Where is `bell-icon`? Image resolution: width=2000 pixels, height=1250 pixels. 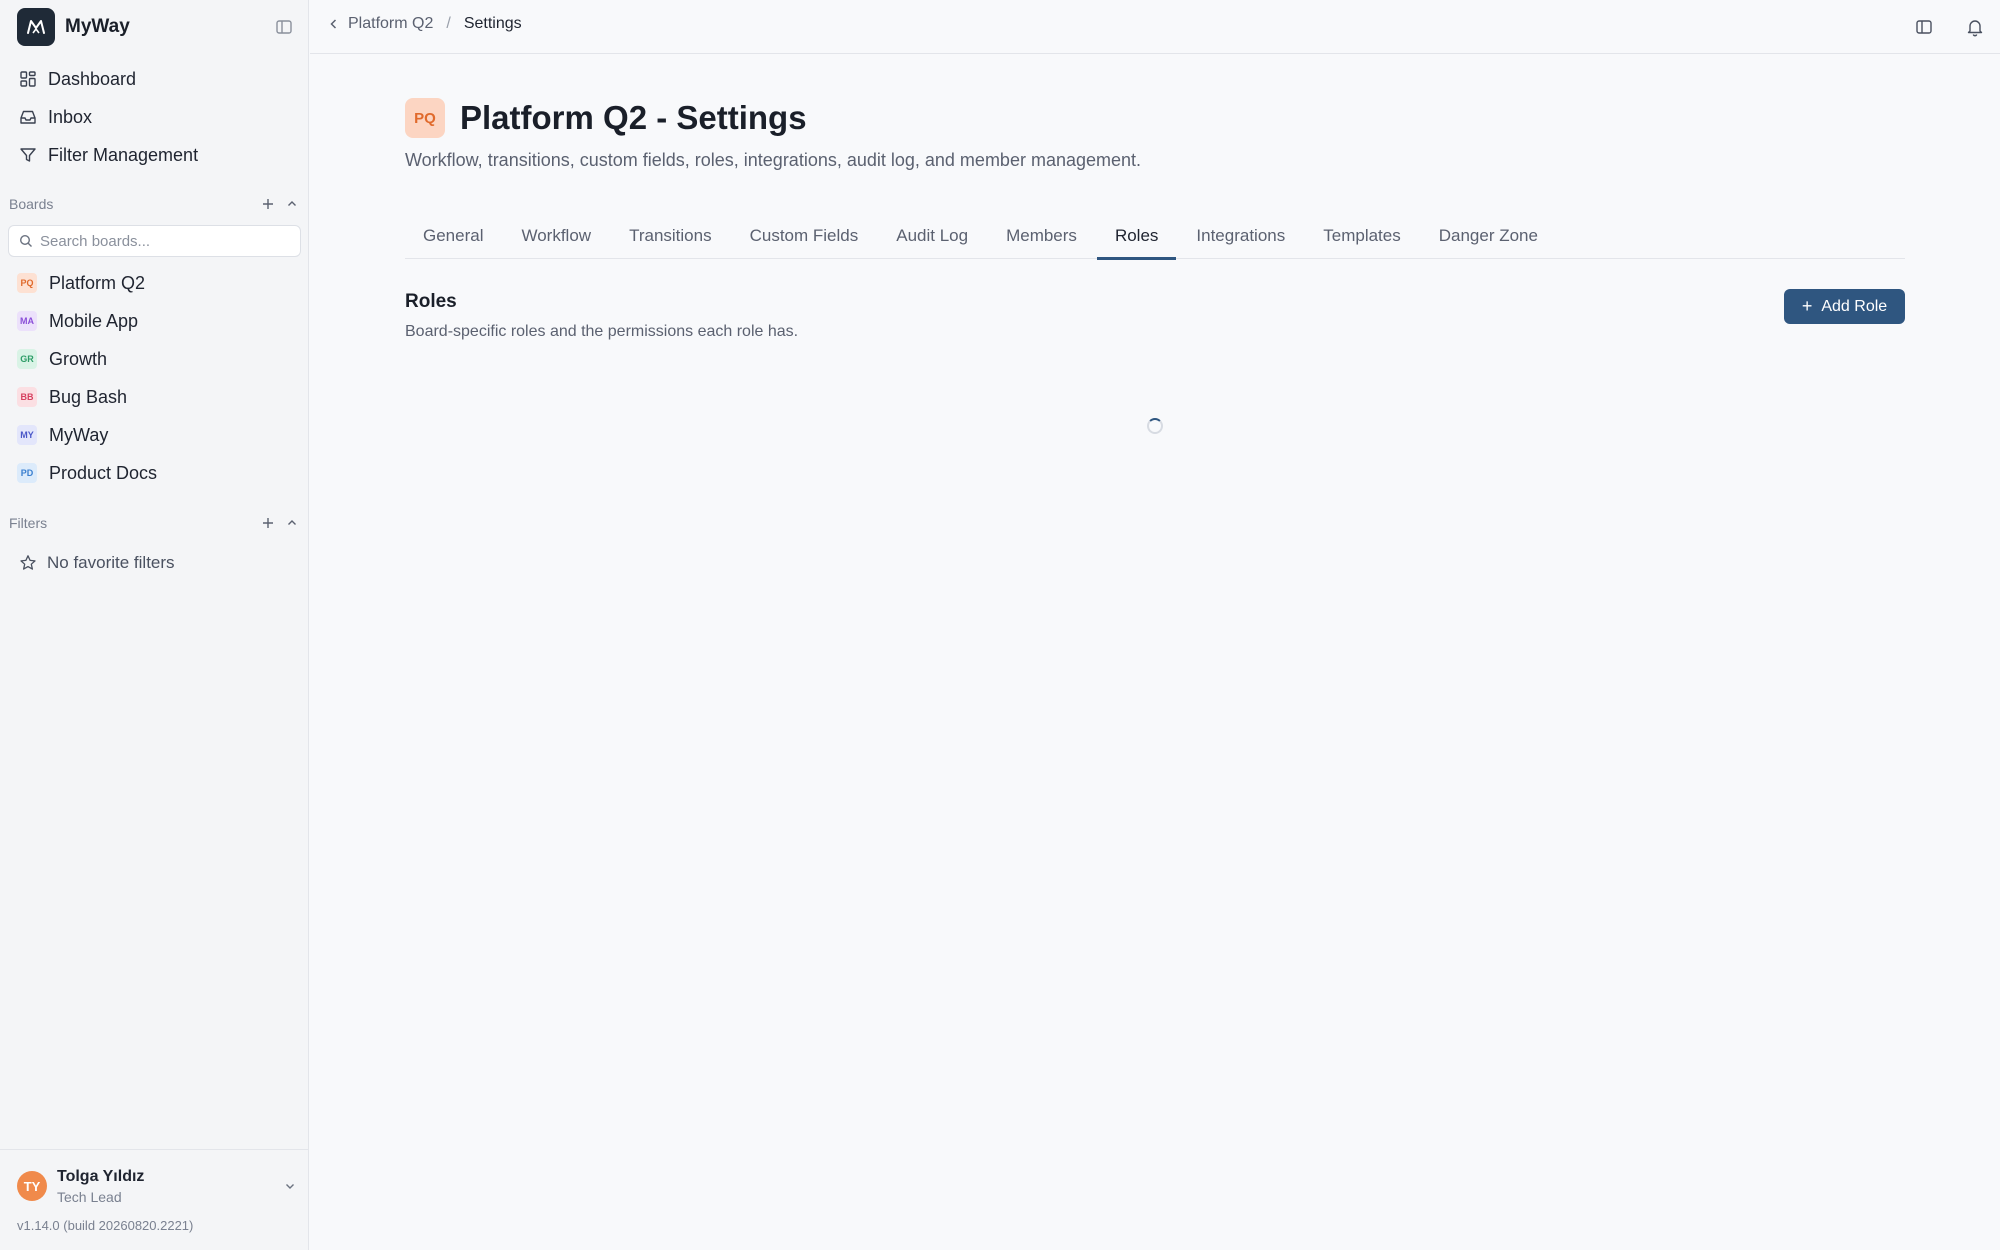 bell-icon is located at coordinates (1975, 27).